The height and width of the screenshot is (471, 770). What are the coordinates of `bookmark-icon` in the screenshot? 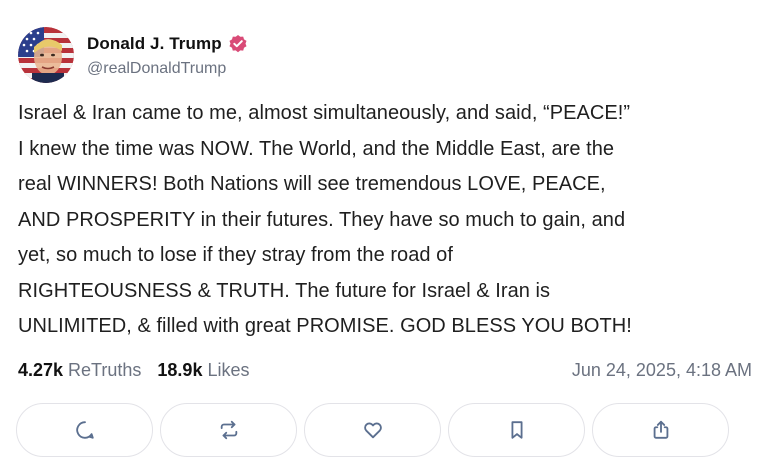 It's located at (516, 430).